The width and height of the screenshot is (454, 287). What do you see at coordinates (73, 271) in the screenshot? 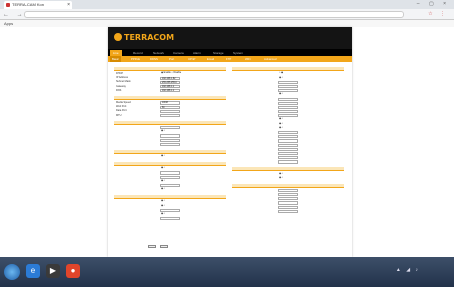
I see `taskbar-app-icon: ●` at bounding box center [73, 271].